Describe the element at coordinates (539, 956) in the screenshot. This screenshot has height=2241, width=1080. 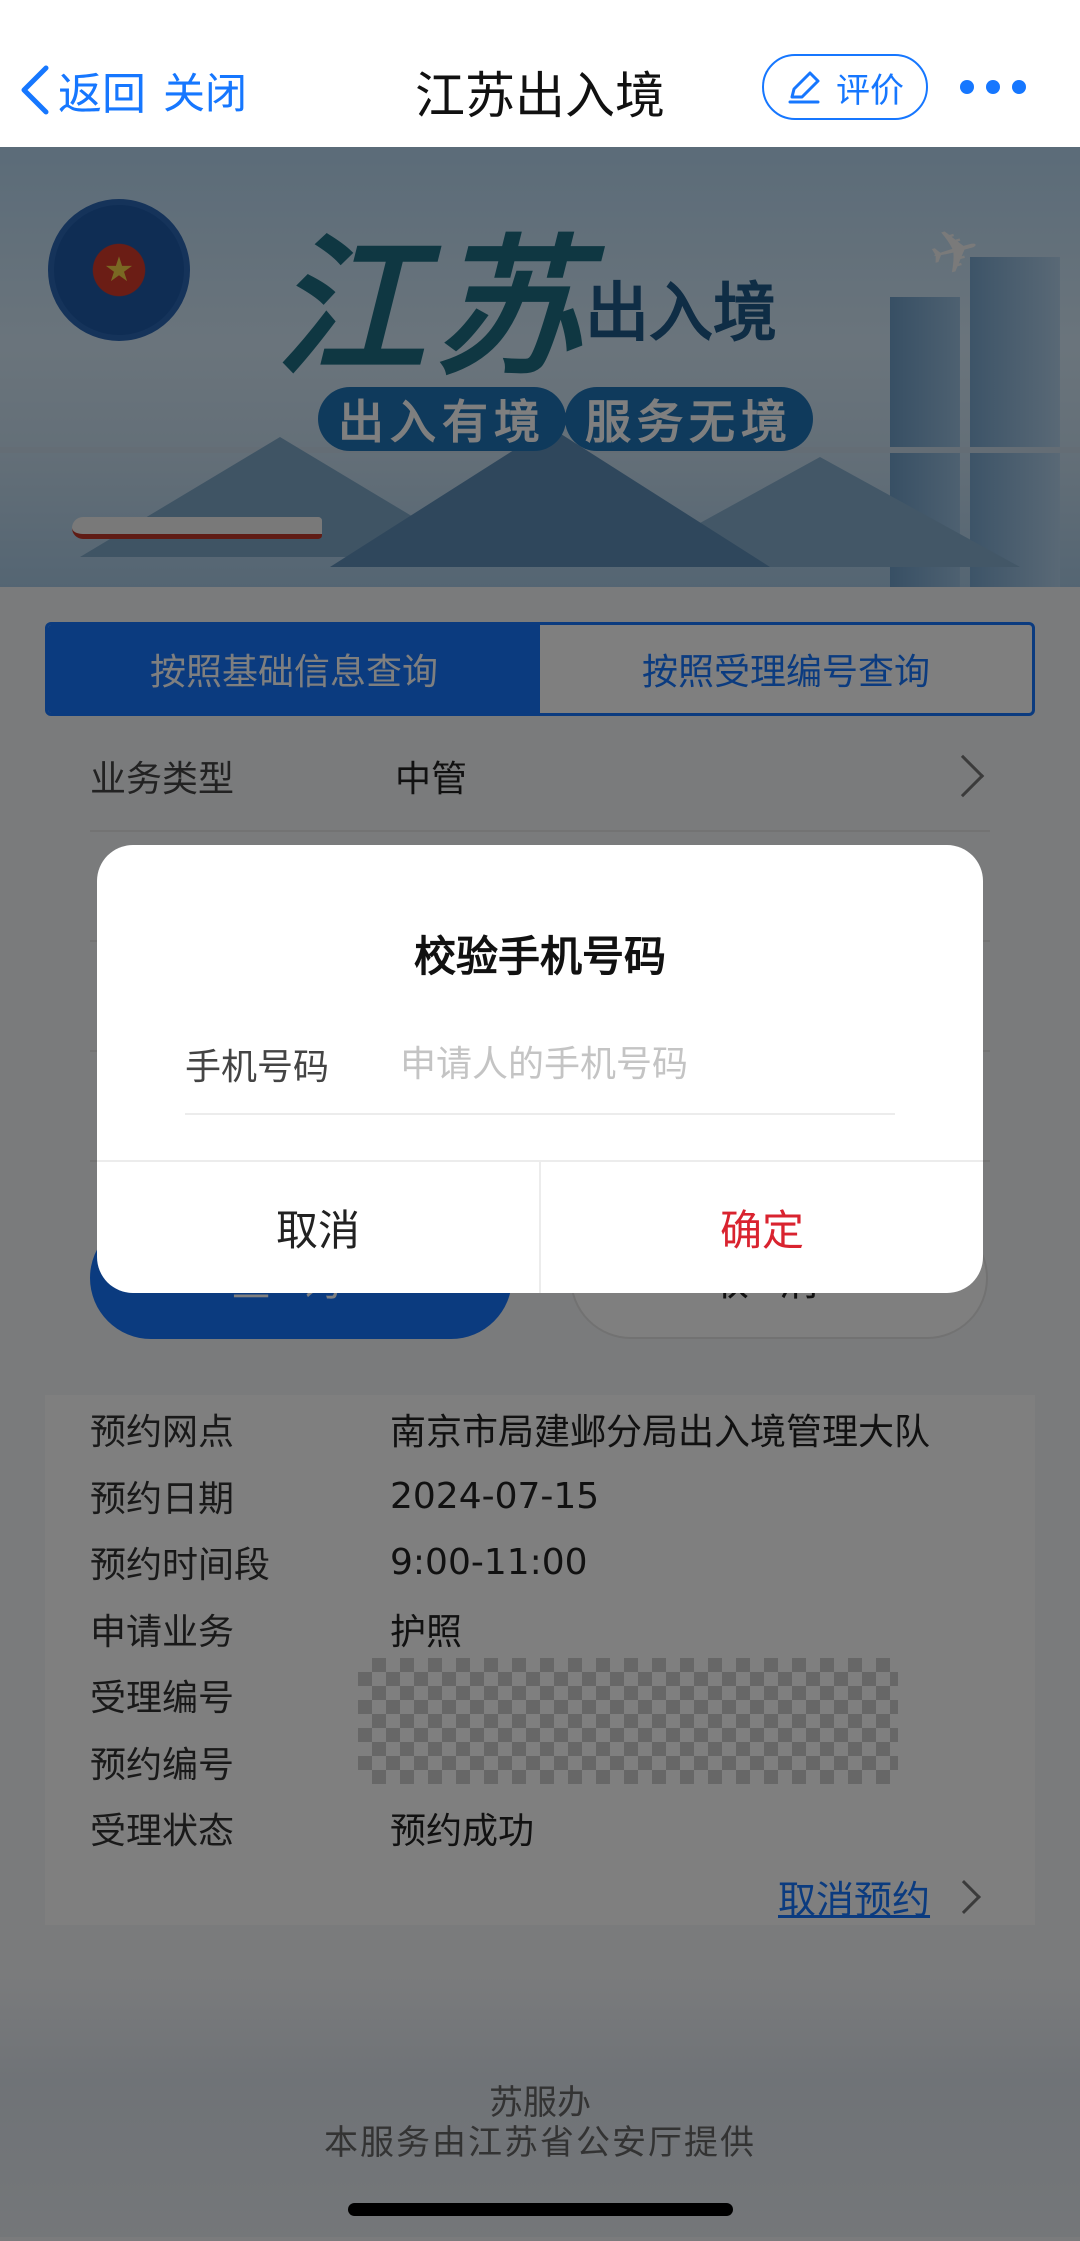
I see `dialog-title: 校验手机号码` at that location.